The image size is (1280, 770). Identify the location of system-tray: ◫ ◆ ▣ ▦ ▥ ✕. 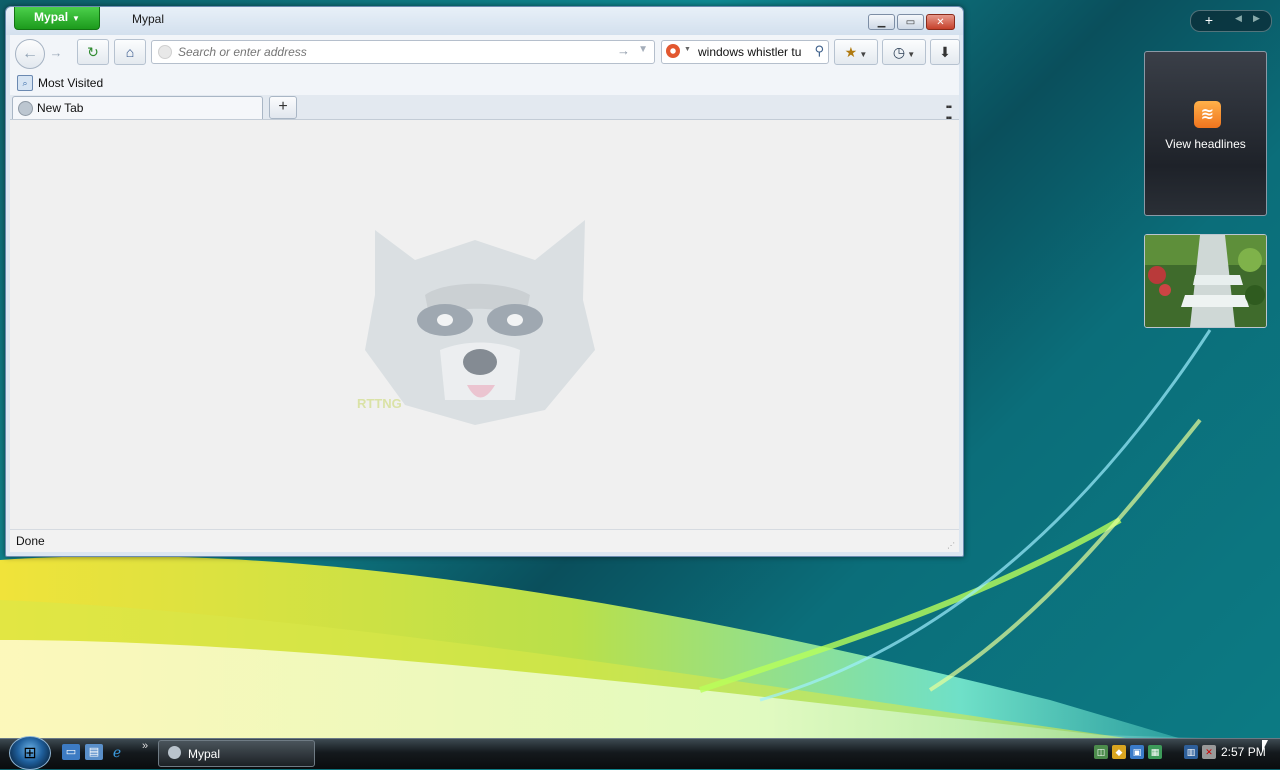
(1155, 752).